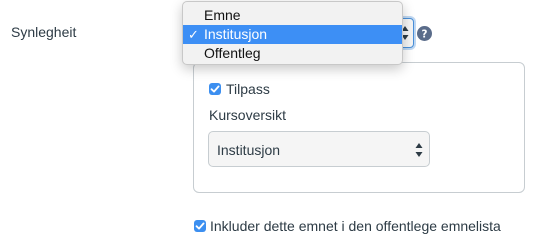 The width and height of the screenshot is (549, 250). Describe the element at coordinates (248, 115) in the screenshot. I see `course-overview-label: Kursoversikt` at that location.